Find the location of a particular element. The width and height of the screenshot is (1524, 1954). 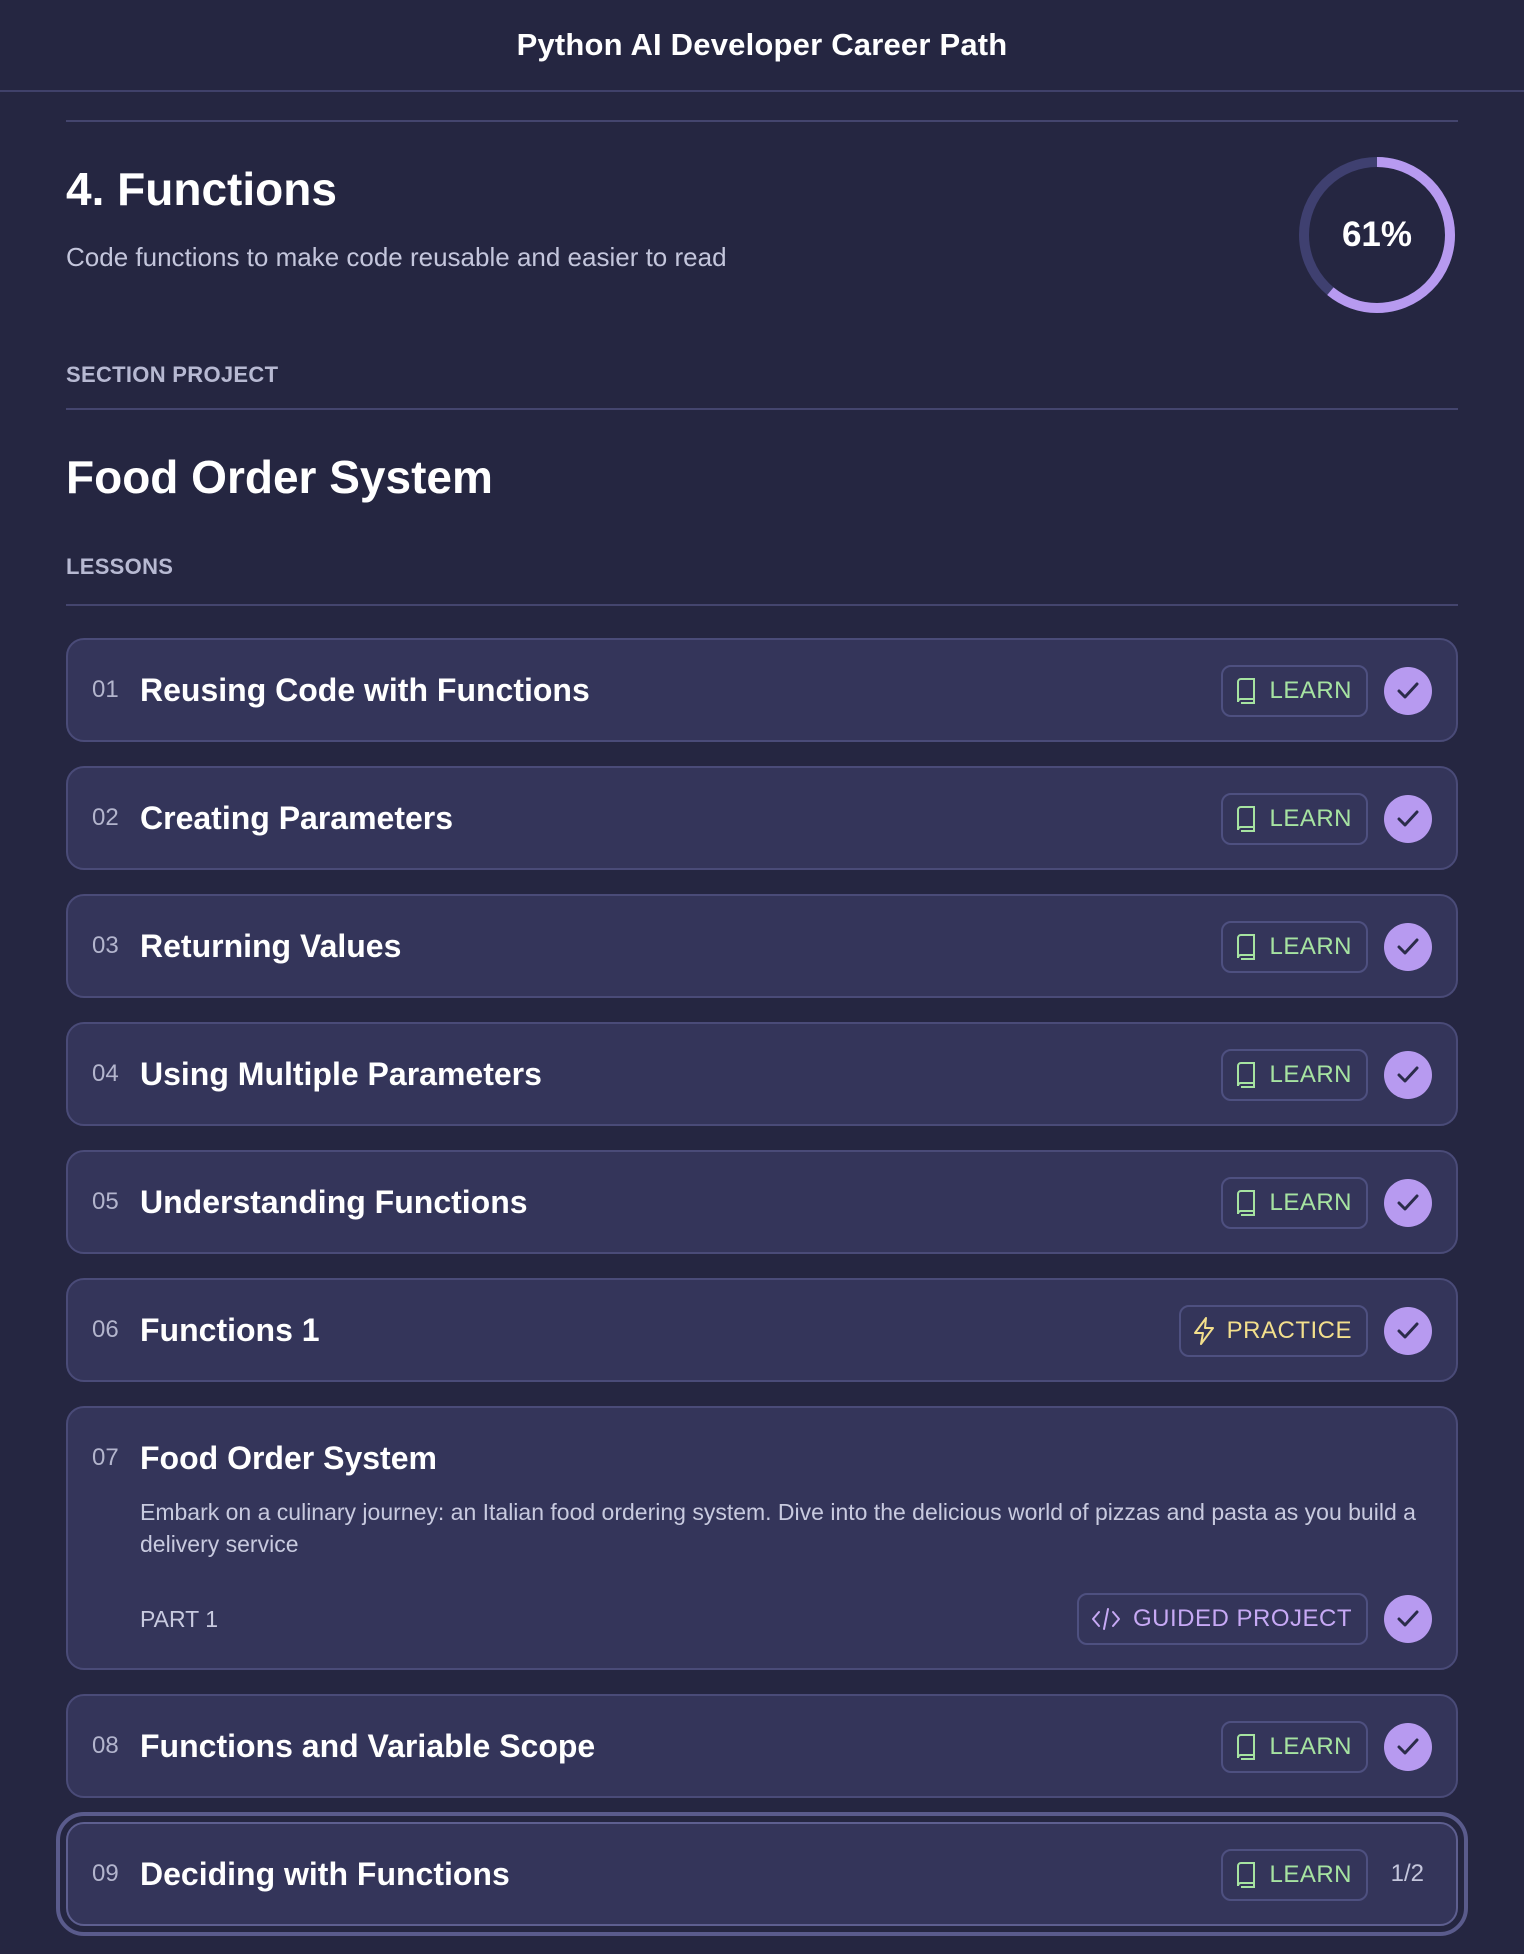

lesson-type-badge: GUIDED PROJECT is located at coordinates (1222, 1619).